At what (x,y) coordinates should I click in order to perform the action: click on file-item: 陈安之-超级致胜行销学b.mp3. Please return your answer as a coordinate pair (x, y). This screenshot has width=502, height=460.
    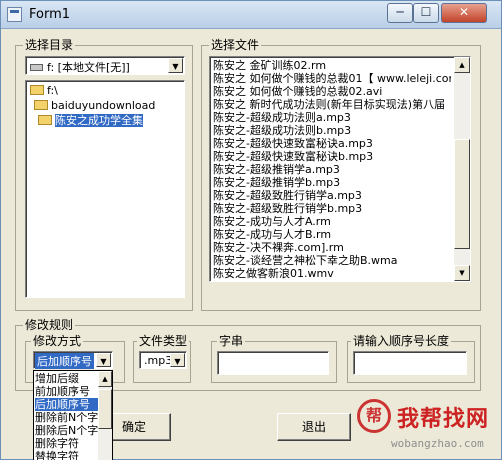
    Looking at the image, I should click on (332, 208).